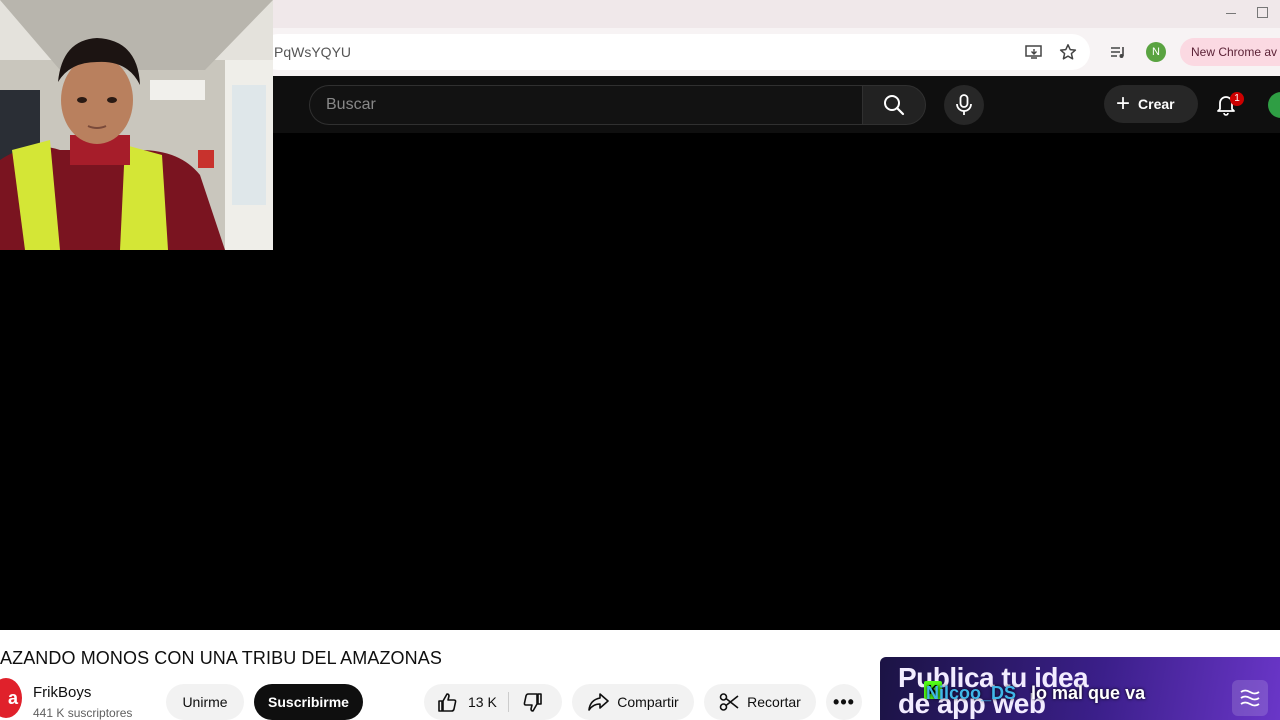 The height and width of the screenshot is (720, 1280). What do you see at coordinates (482, 702) in the screenshot?
I see `like-count: 13 K` at bounding box center [482, 702].